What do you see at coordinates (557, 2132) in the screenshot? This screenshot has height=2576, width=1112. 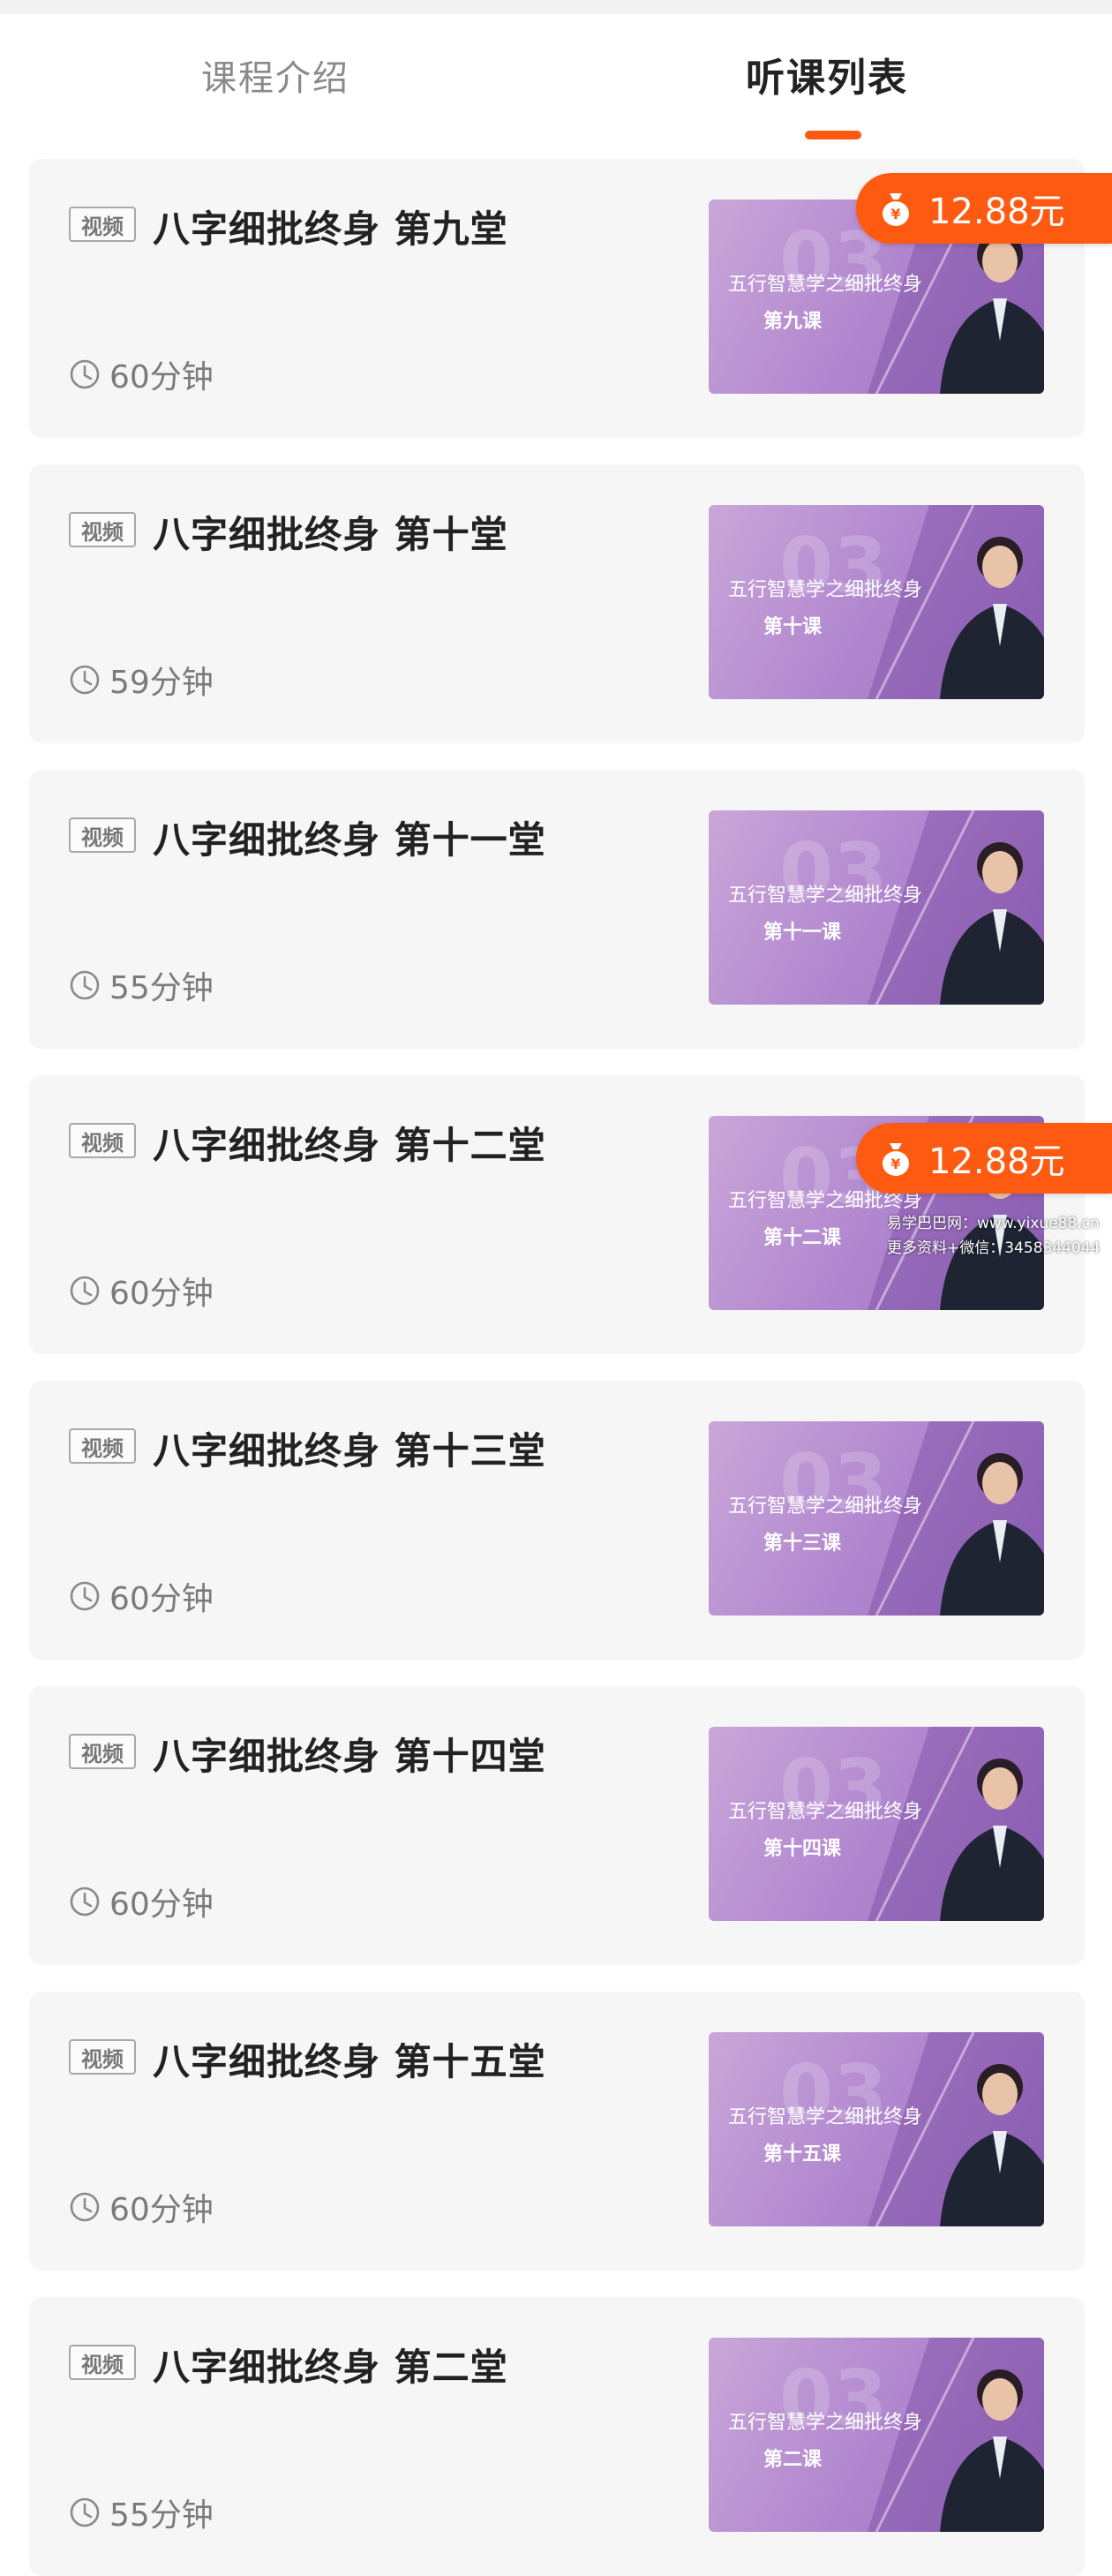 I see `lesson-card: 视频 八字细批终身 第十五堂 60分钟 03 五行智慧学之细批终身 第十五课` at bounding box center [557, 2132].